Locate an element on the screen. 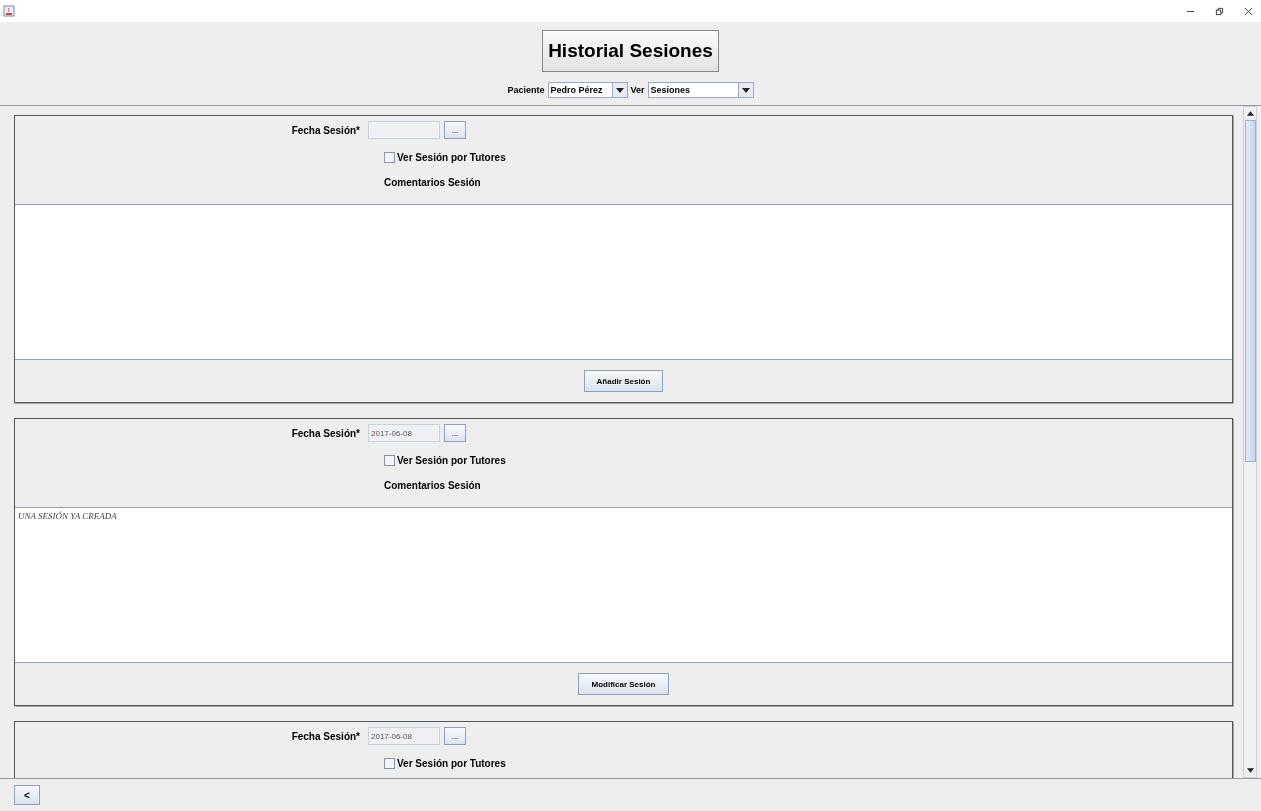 This screenshot has height=811, width=1261. comments-text: UNA SESIÓN YA CREADA is located at coordinates (67, 516).